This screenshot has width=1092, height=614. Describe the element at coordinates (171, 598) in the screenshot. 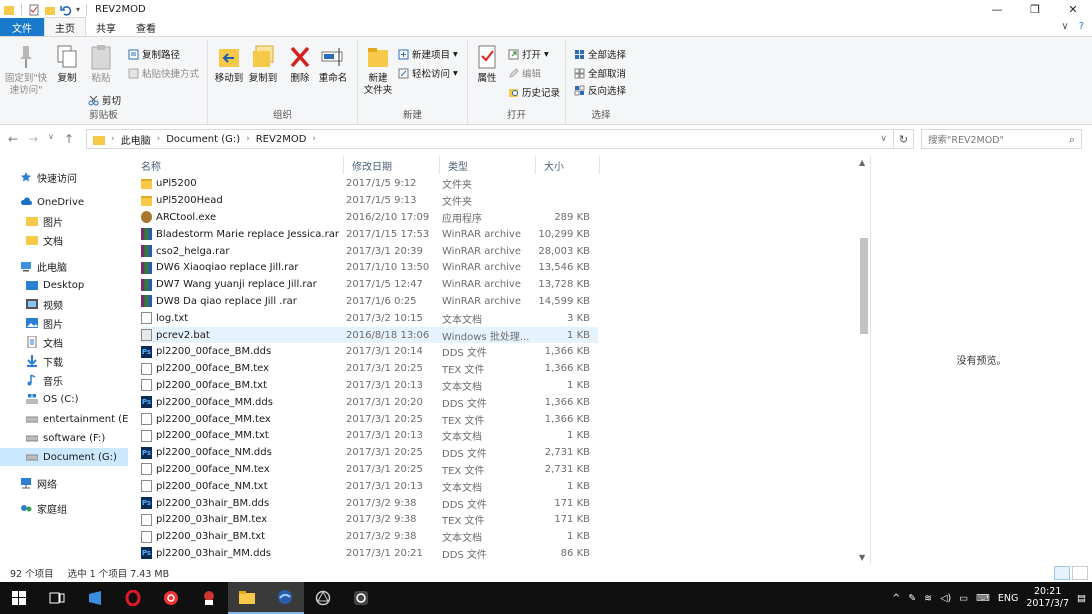

I see `taskbar-netease-music` at that location.